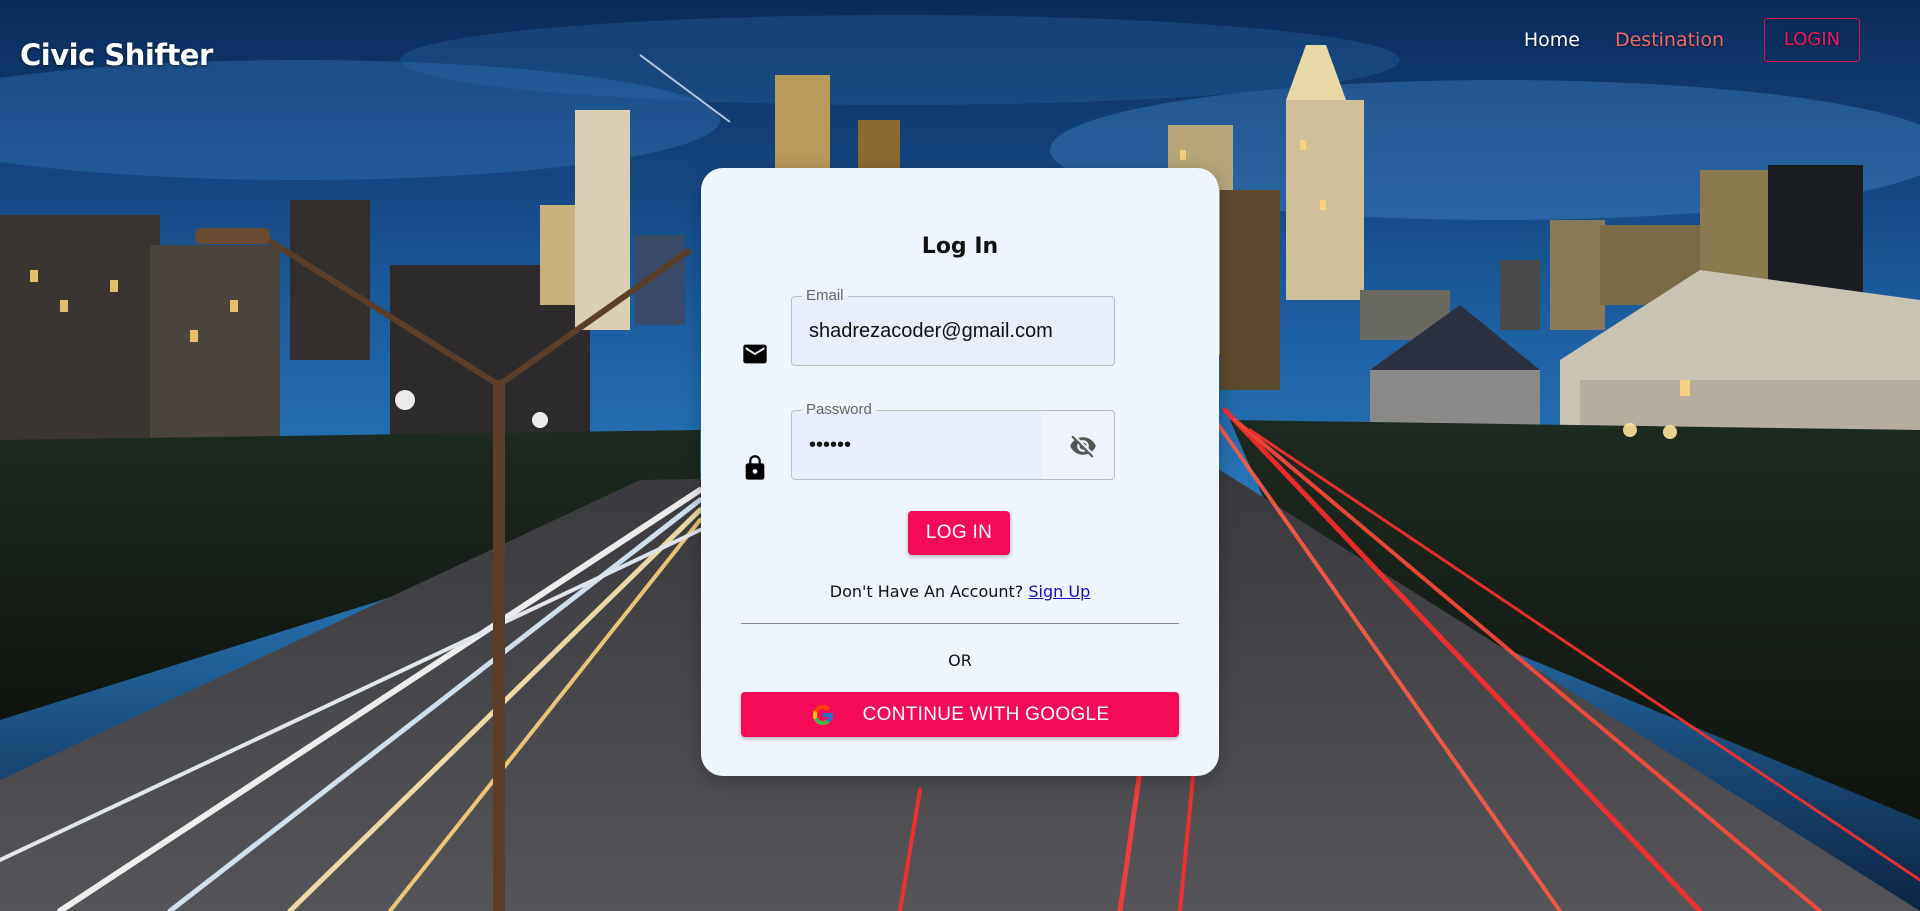 The height and width of the screenshot is (911, 1920). Describe the element at coordinates (960, 623) in the screenshot. I see `divider` at that location.